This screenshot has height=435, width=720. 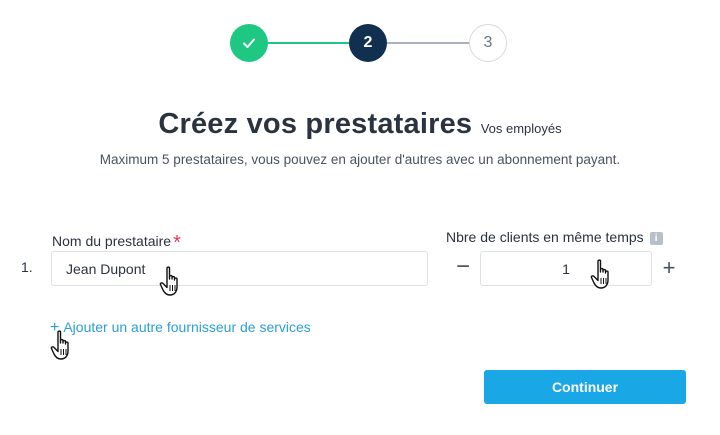 What do you see at coordinates (521, 128) in the screenshot?
I see `page-subtitle: Vos employés` at bounding box center [521, 128].